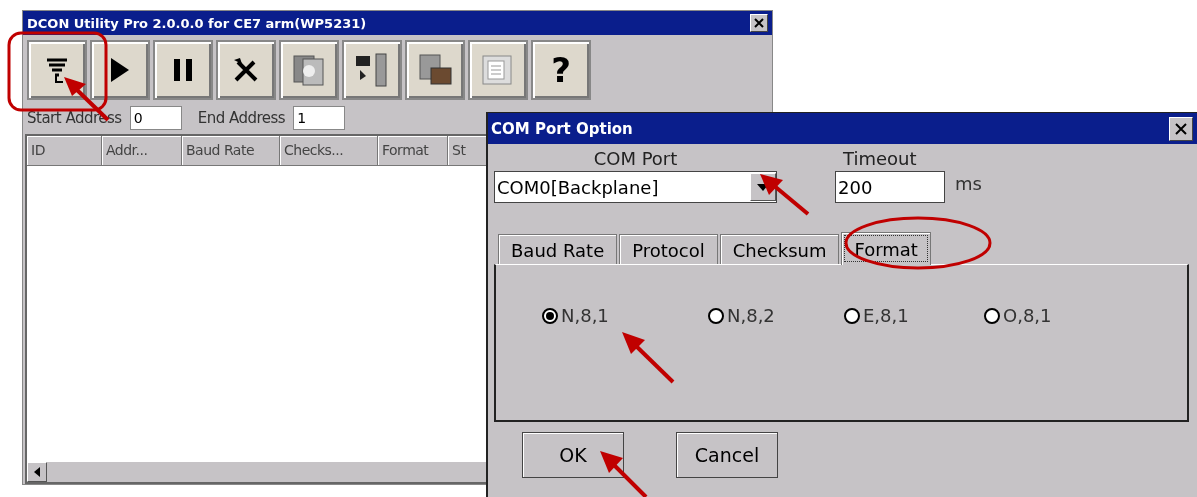 This screenshot has width=1197, height=497. What do you see at coordinates (319, 118) in the screenshot?
I see `end-address-field: 1` at bounding box center [319, 118].